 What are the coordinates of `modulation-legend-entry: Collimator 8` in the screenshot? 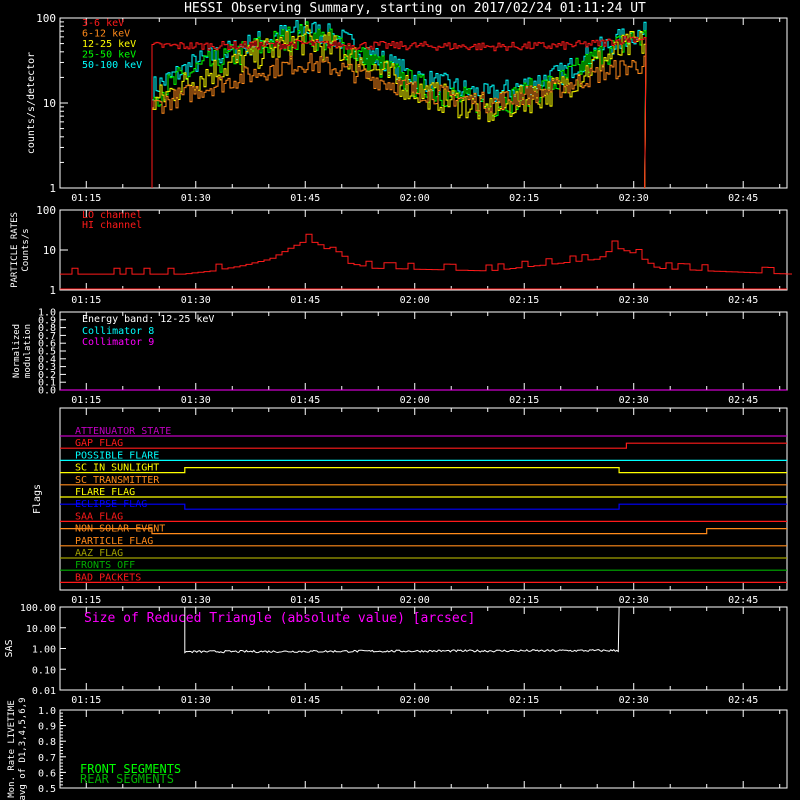 It's located at (118, 331).